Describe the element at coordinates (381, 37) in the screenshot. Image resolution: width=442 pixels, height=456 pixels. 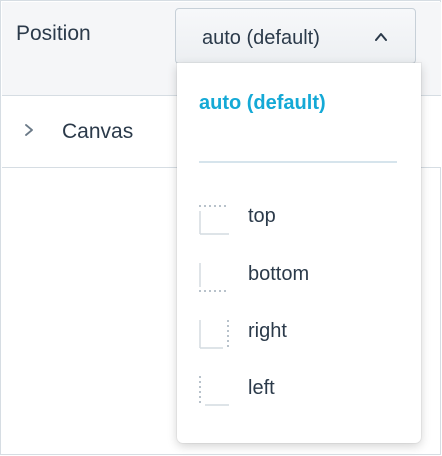
I see `chevron-up-icon` at that location.